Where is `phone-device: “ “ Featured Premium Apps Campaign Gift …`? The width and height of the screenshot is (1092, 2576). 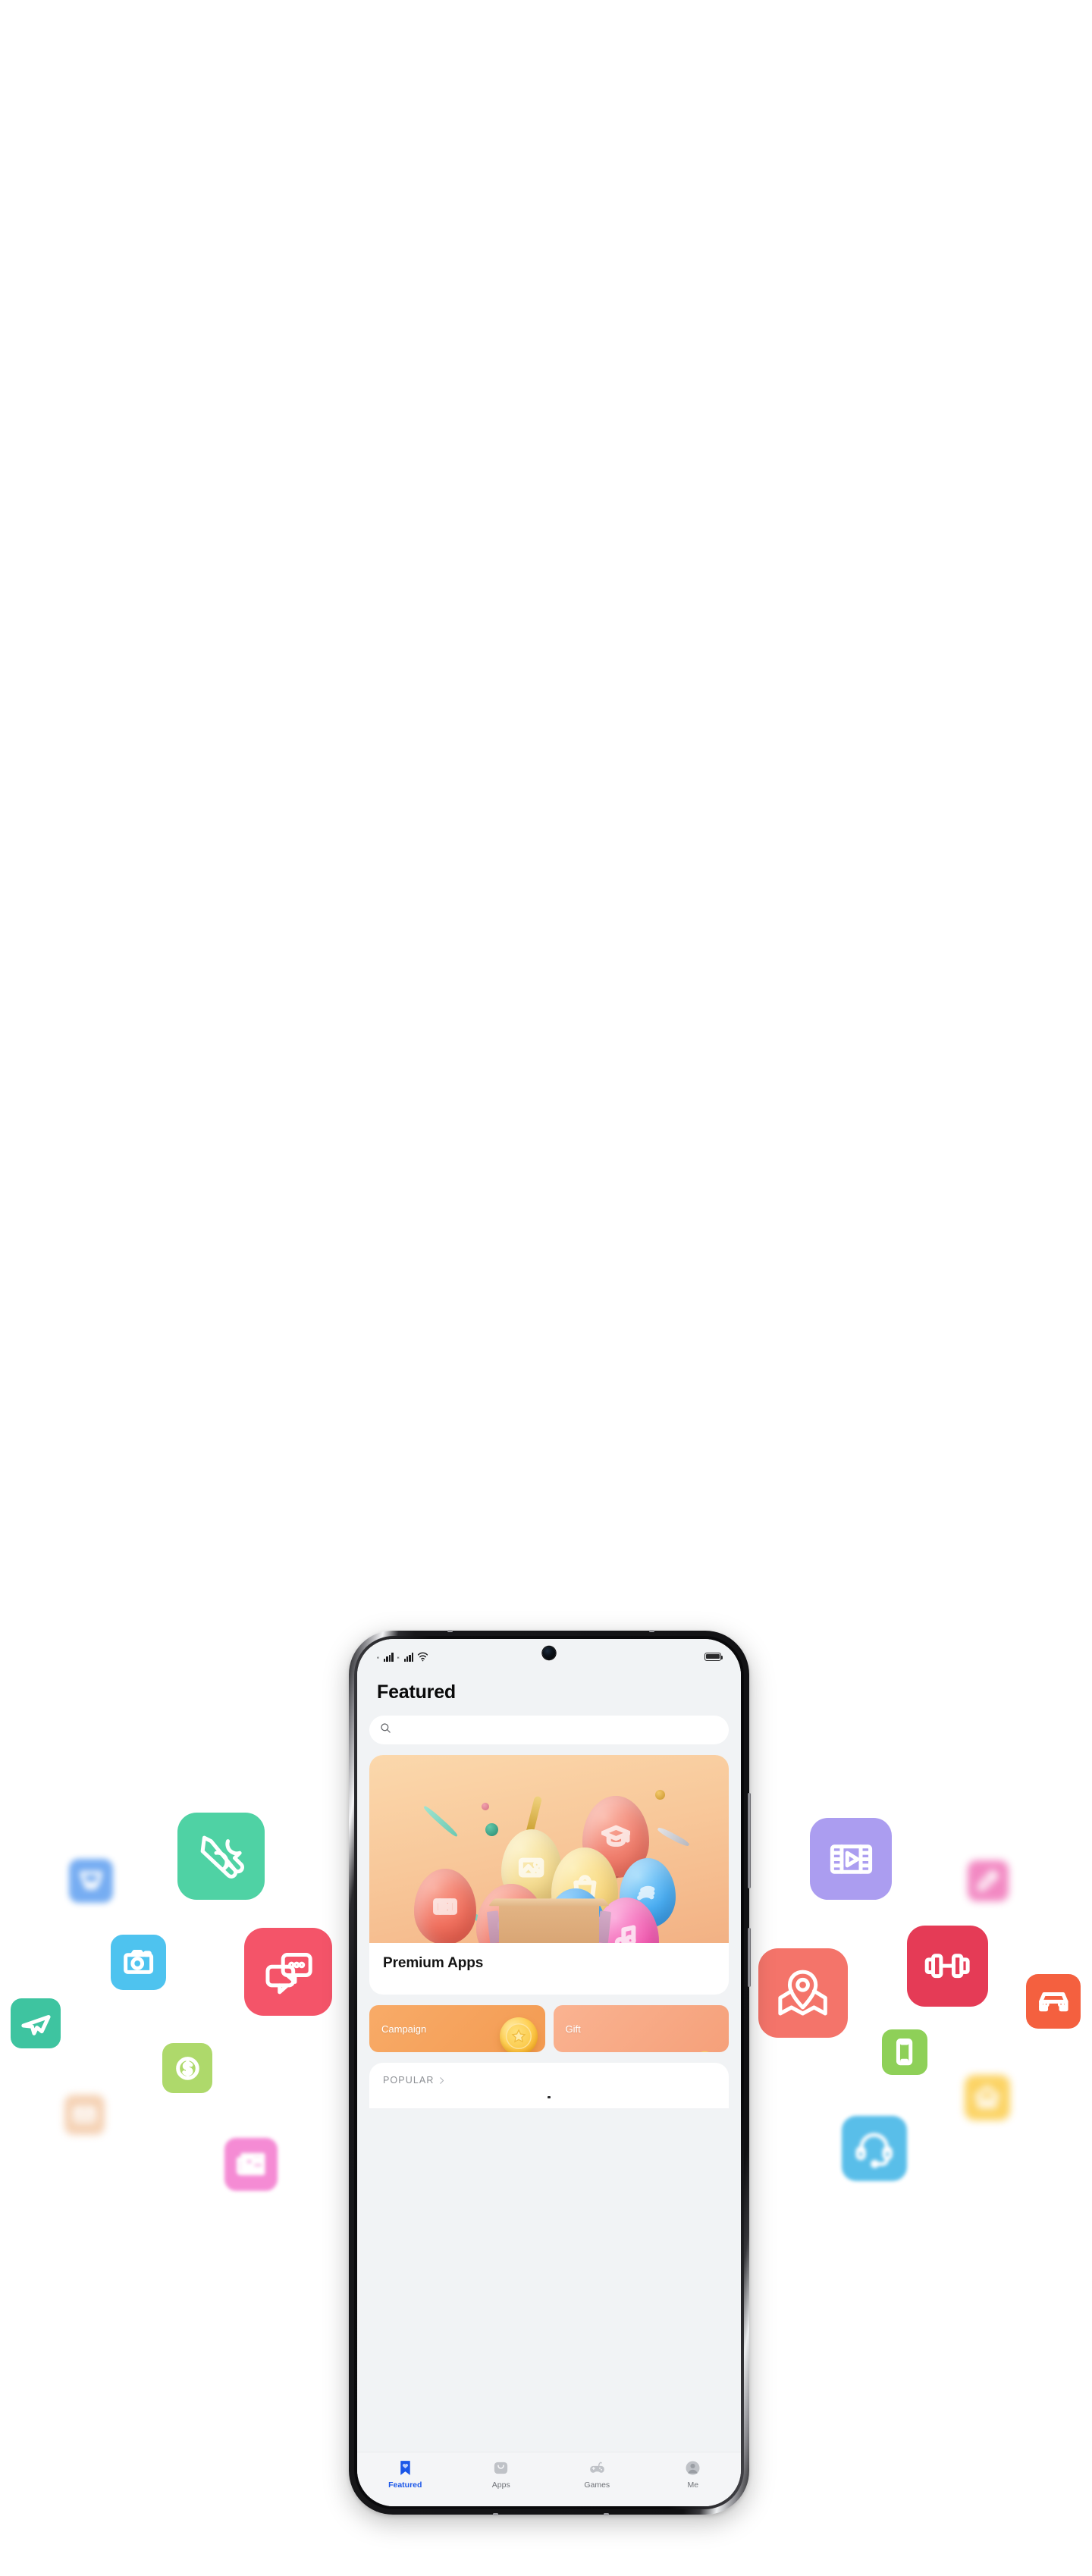 phone-device: “ “ Featured Premium Apps Campaign Gift … is located at coordinates (550, 2072).